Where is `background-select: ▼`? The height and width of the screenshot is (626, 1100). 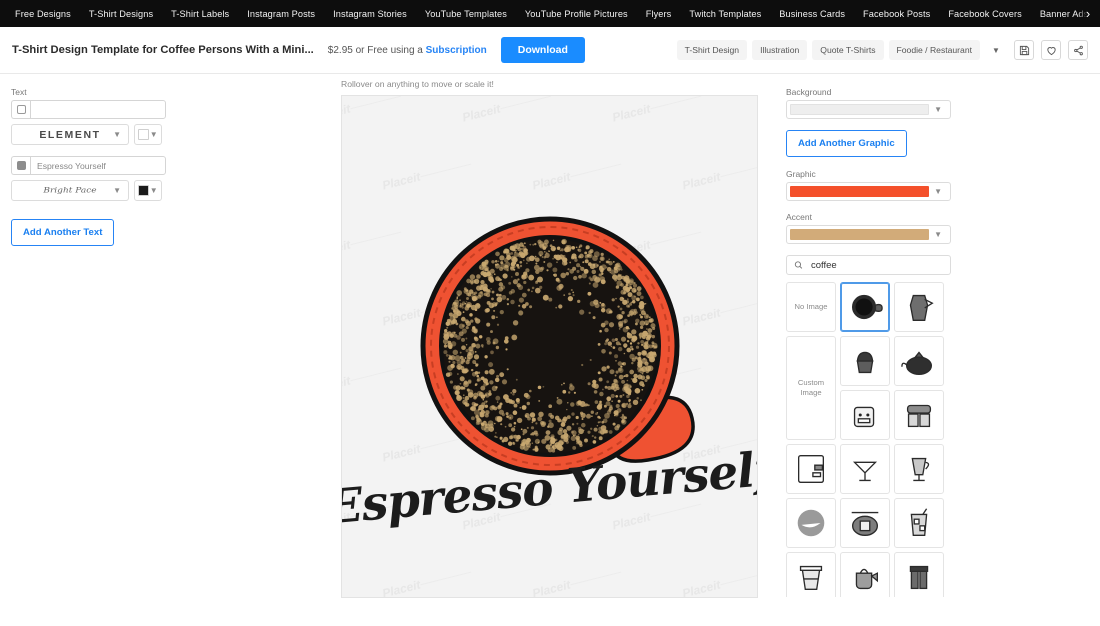 background-select: ▼ is located at coordinates (868, 109).